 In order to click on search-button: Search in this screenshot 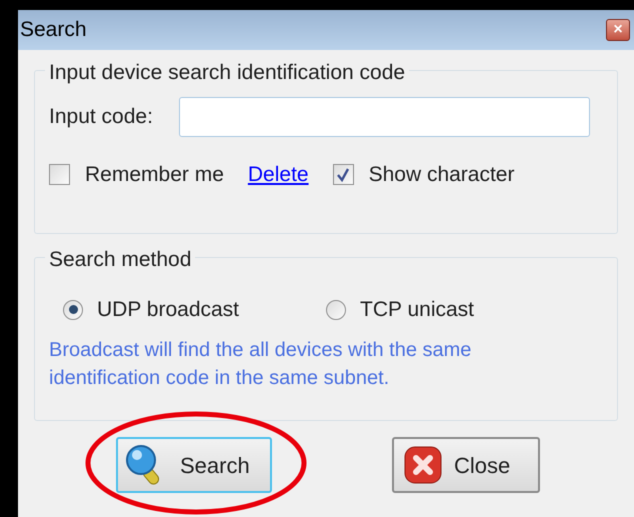, I will do `click(194, 465)`.